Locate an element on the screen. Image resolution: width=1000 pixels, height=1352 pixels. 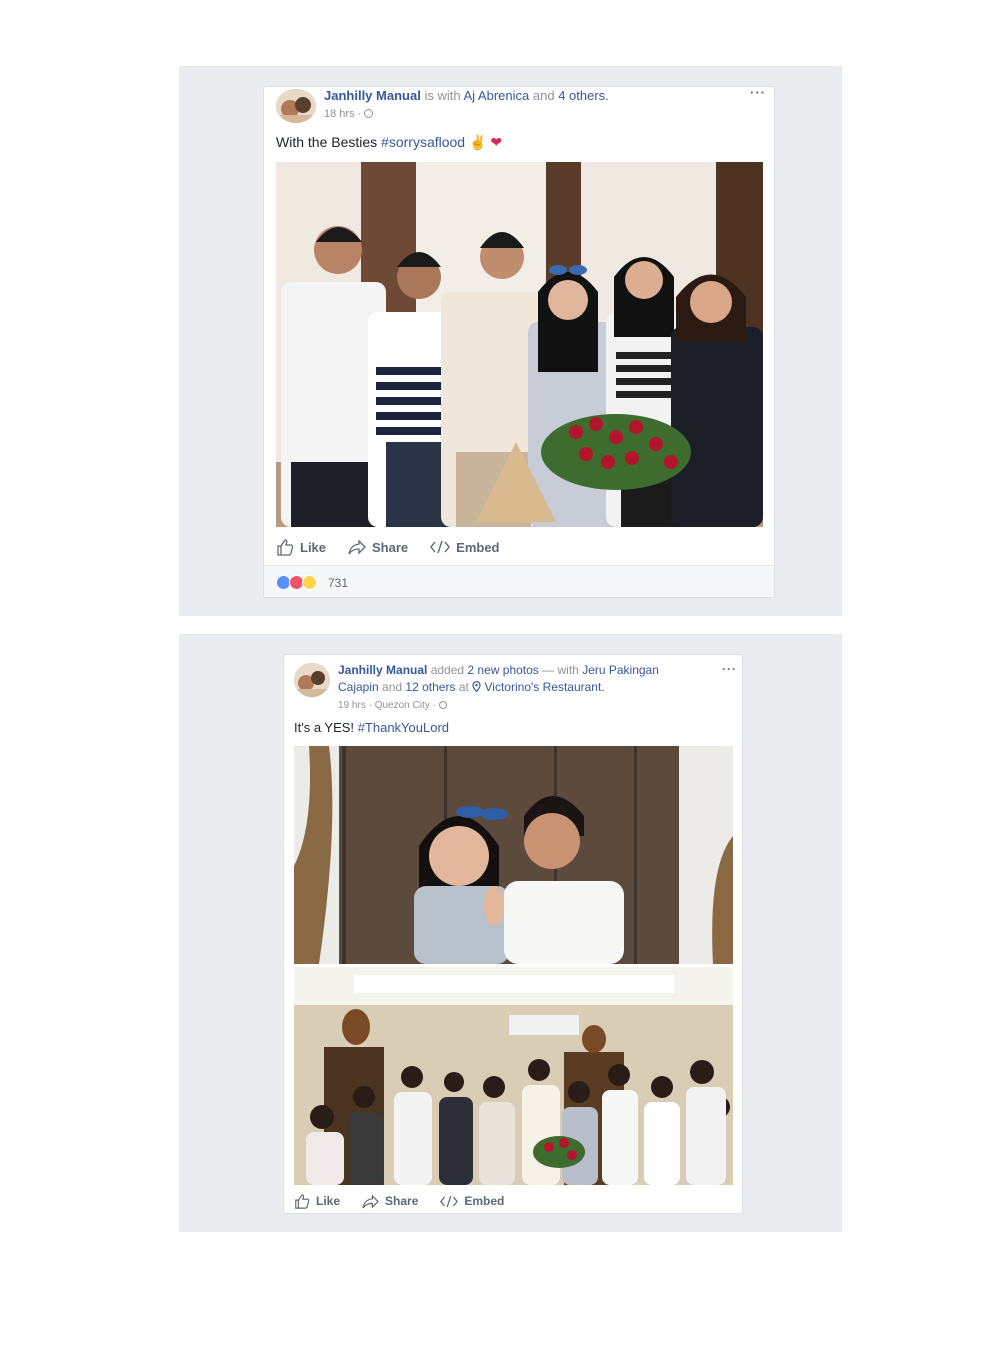
with-text: — with is located at coordinates (560, 670).